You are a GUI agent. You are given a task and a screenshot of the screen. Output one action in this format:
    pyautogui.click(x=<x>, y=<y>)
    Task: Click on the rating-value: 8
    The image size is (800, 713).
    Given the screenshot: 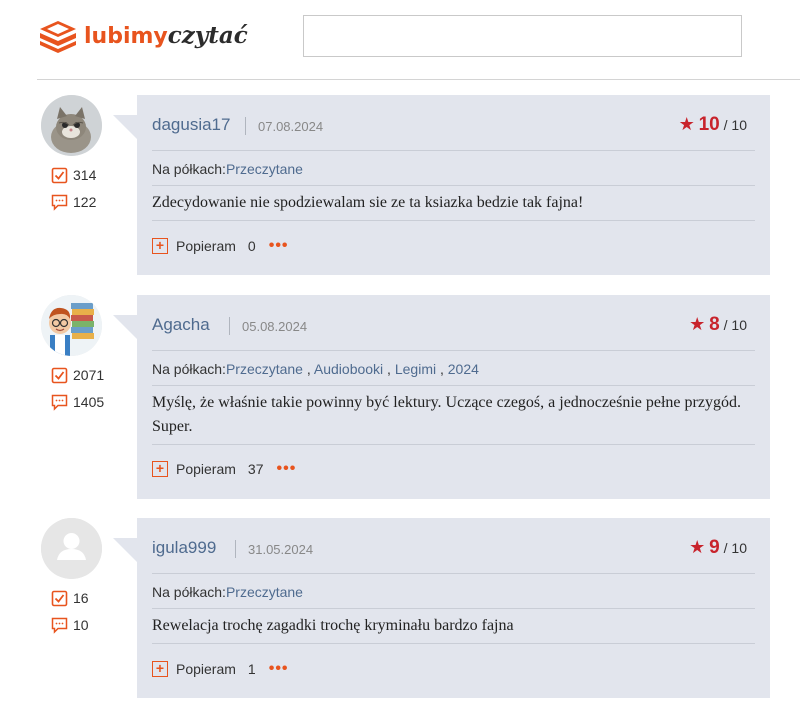 What is the action you would take?
    pyautogui.click(x=714, y=324)
    